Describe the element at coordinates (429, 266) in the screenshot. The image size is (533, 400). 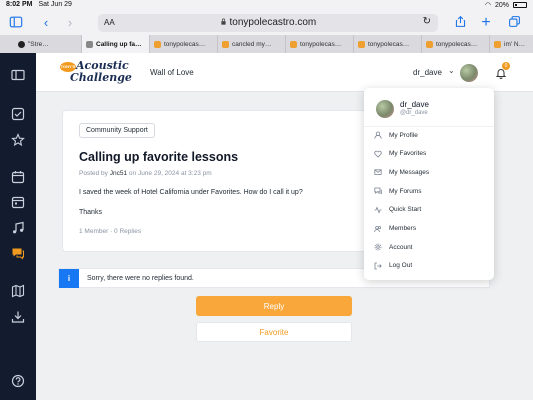
I see `dropdown-item-log-out: Log Out` at that location.